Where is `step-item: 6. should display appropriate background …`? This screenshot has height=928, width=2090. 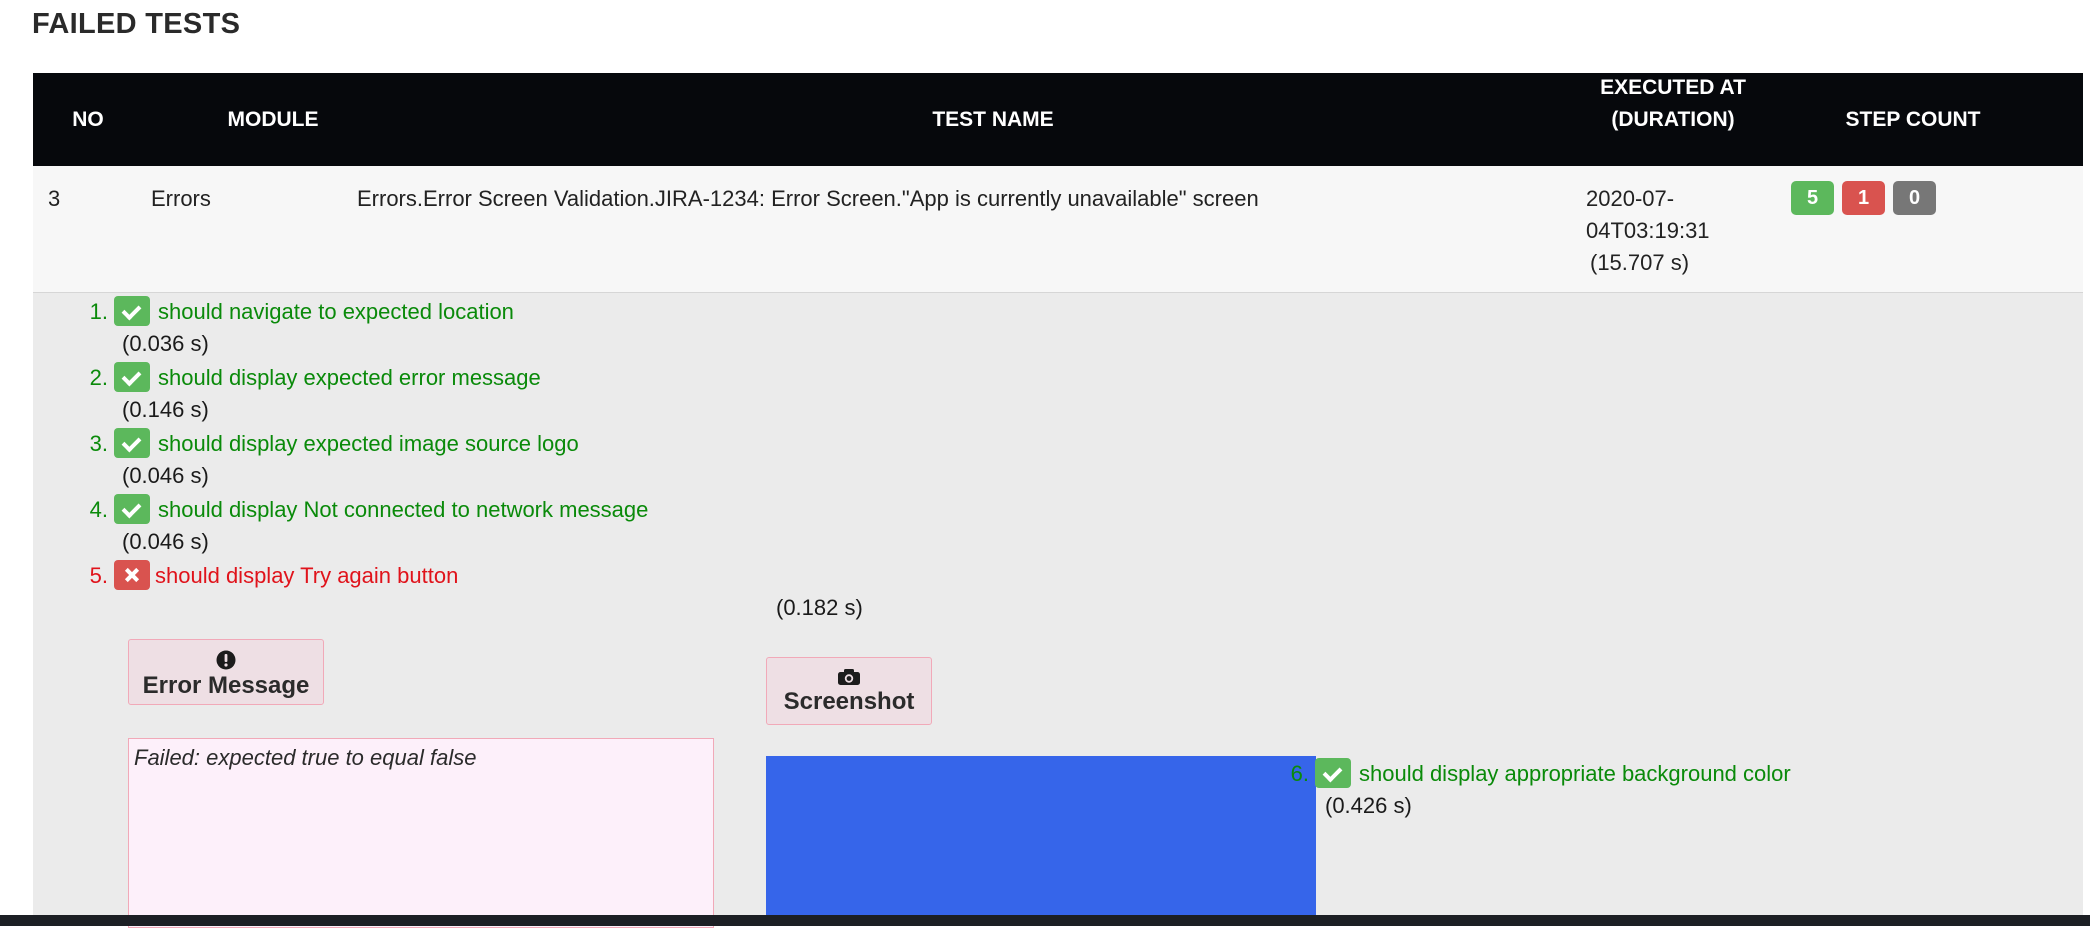
step-item: 6. should display appropriate background … is located at coordinates (1541, 774).